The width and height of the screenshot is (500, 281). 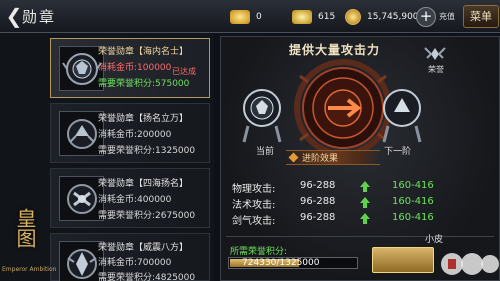 What do you see at coordinates (353, 17) in the screenshot?
I see `gold-coin-icon` at bounding box center [353, 17].